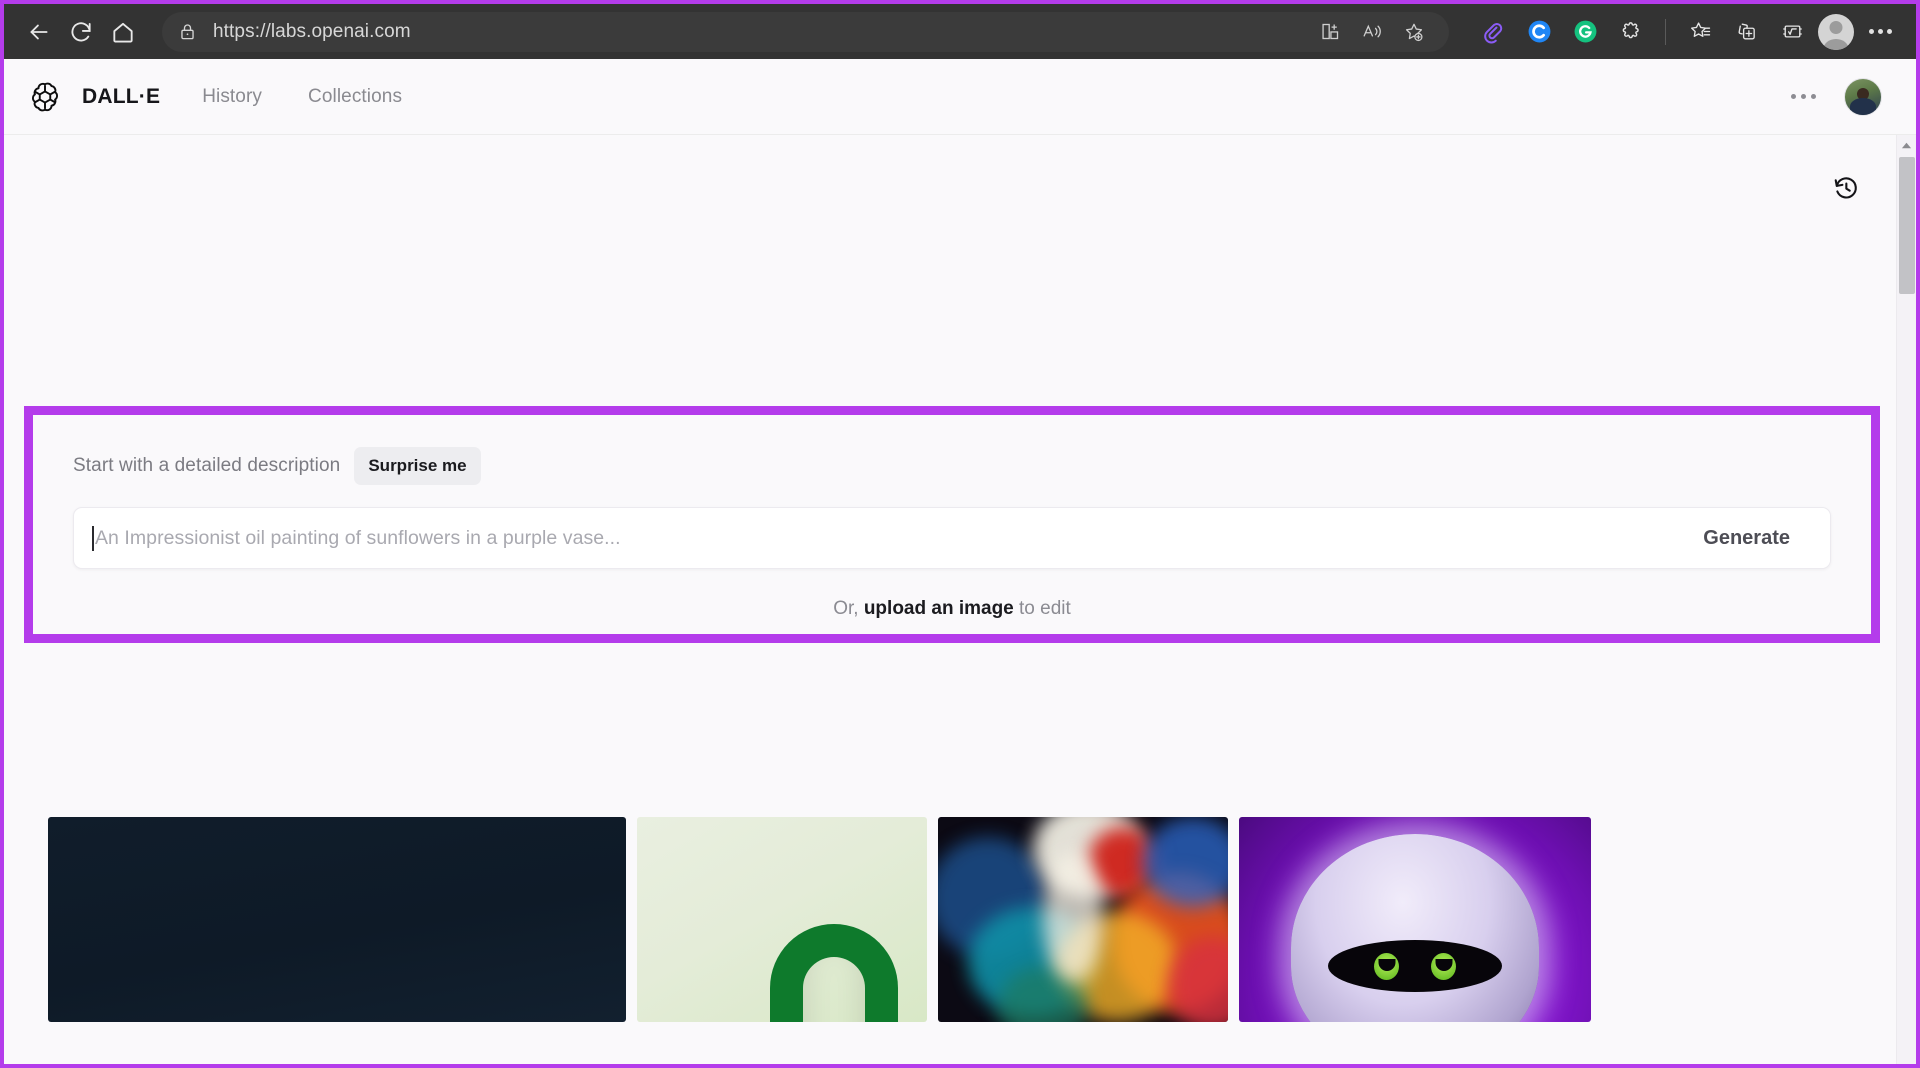 The height and width of the screenshot is (1068, 1920). Describe the element at coordinates (1907, 225) in the screenshot. I see `scrollbar-thumb` at that location.